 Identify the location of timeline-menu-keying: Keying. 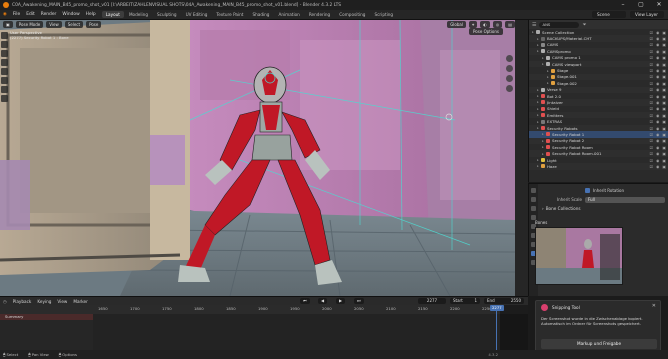
(44, 301).